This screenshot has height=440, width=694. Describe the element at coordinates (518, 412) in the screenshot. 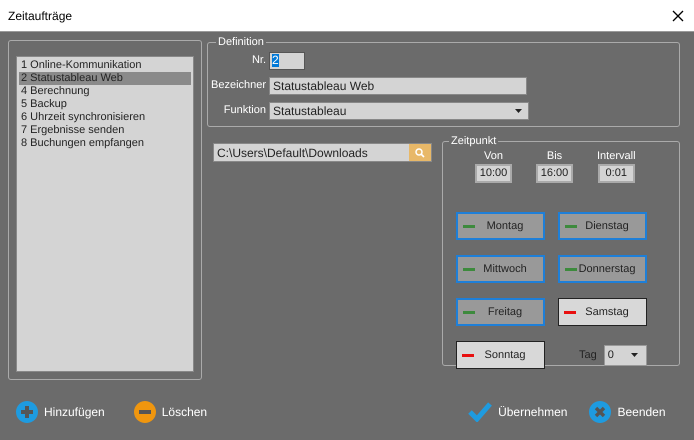

I see `action-button: Übernehmen` at that location.